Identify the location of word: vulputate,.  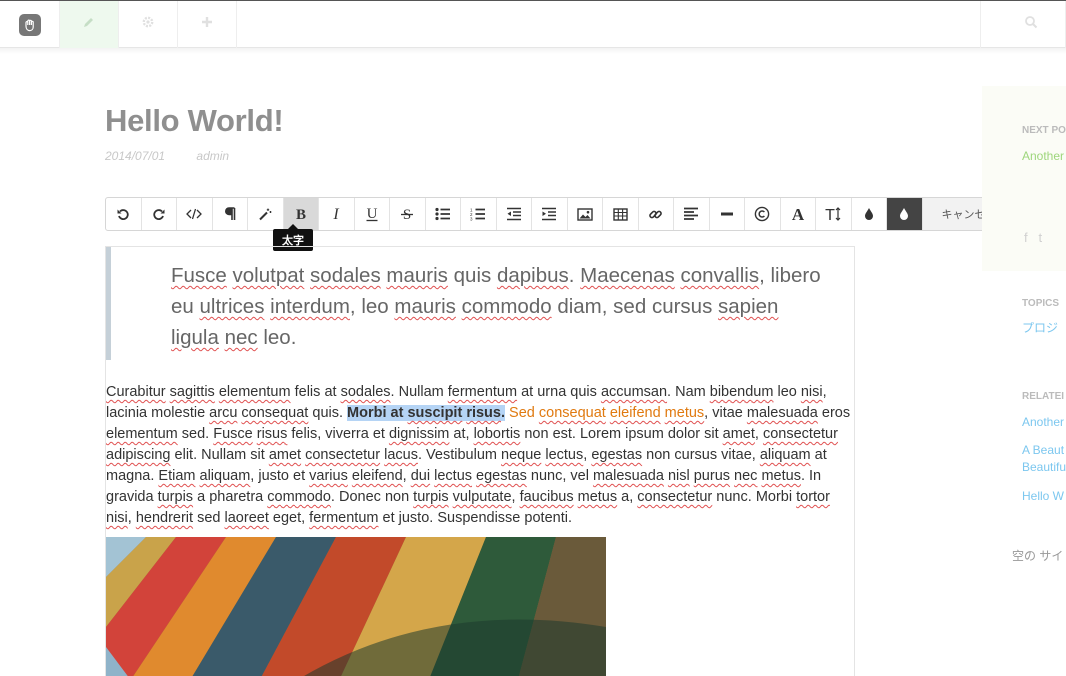
(484, 497).